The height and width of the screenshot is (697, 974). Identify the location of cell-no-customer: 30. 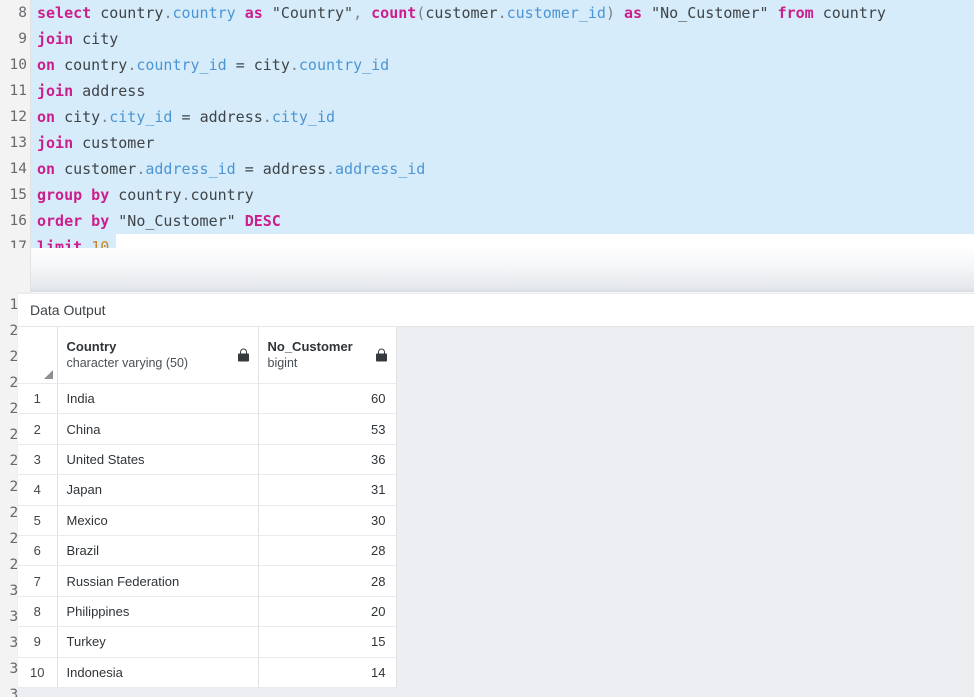
(327, 520).